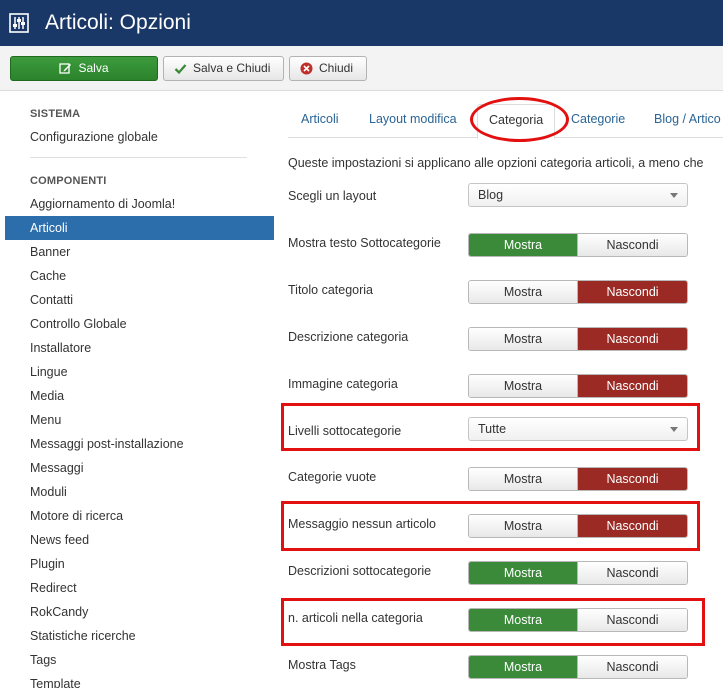  I want to click on category-desc-label: Descrizione categoria, so click(348, 337).